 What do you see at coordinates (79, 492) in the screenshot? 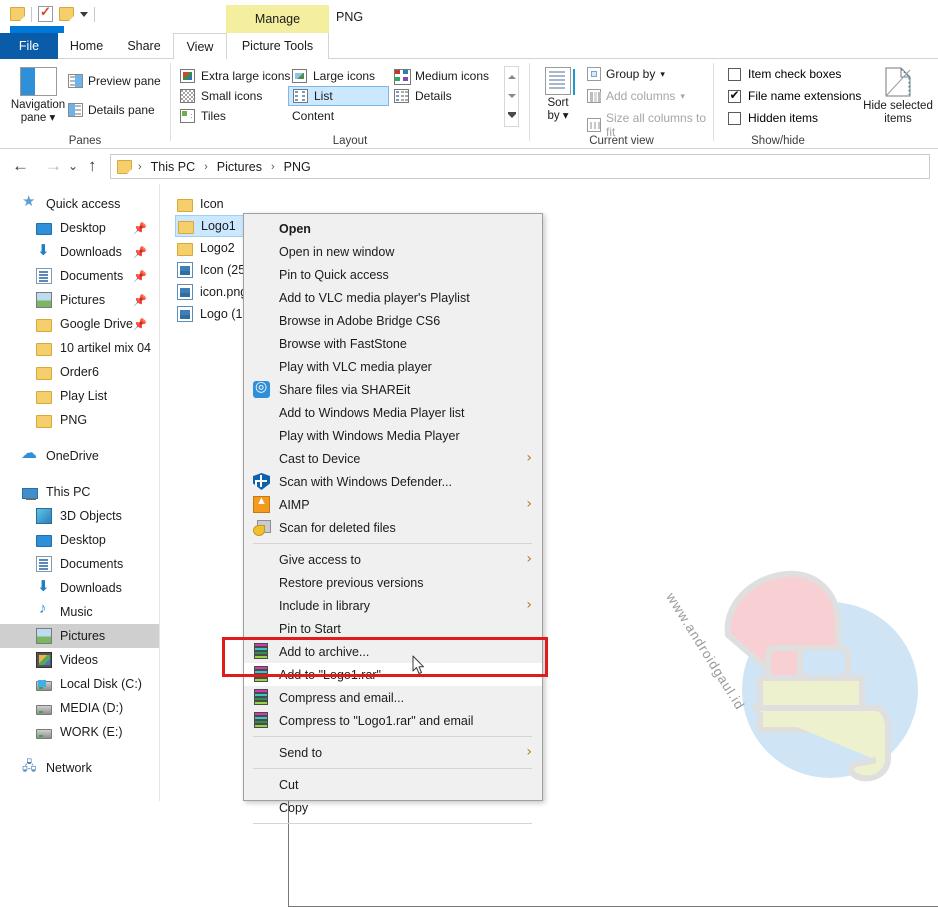
I see `sidebar-item-this-pc: This PC` at bounding box center [79, 492].